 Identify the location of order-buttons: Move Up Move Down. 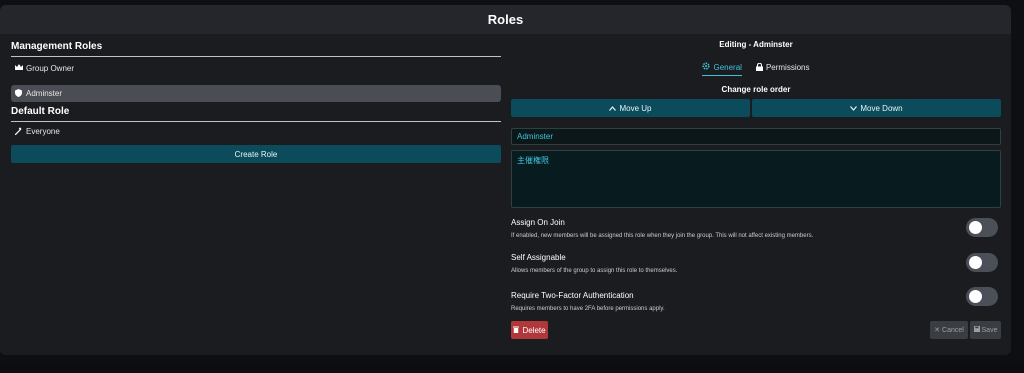
(756, 108).